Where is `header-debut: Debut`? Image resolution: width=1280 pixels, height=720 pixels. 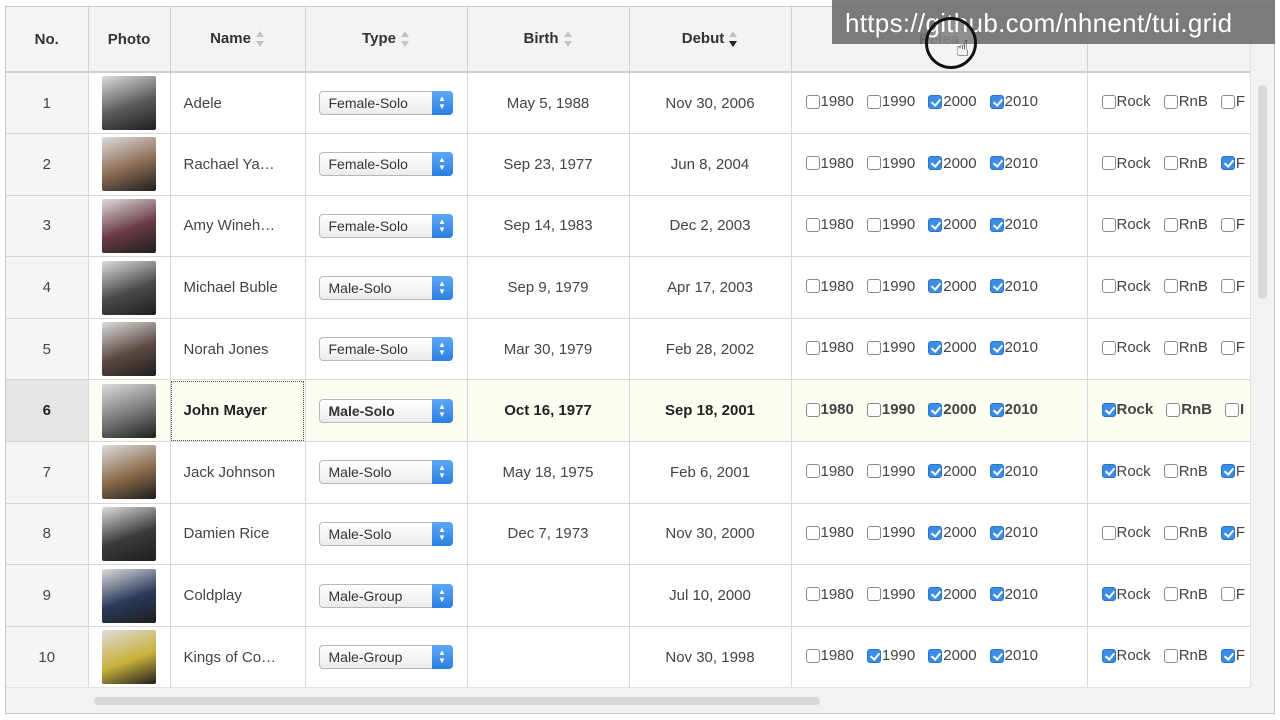
header-debut: Debut is located at coordinates (710, 40).